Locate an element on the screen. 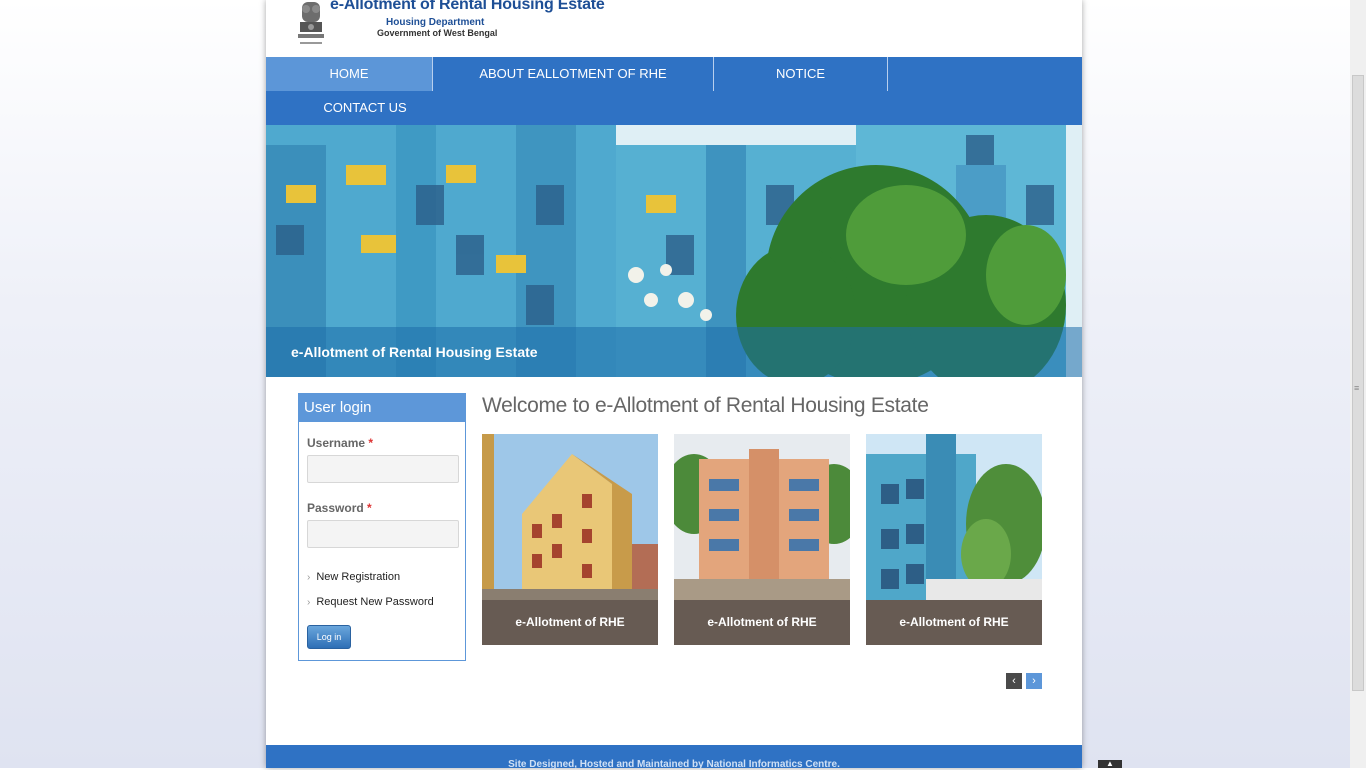  password-label: Password * is located at coordinates (339, 508).